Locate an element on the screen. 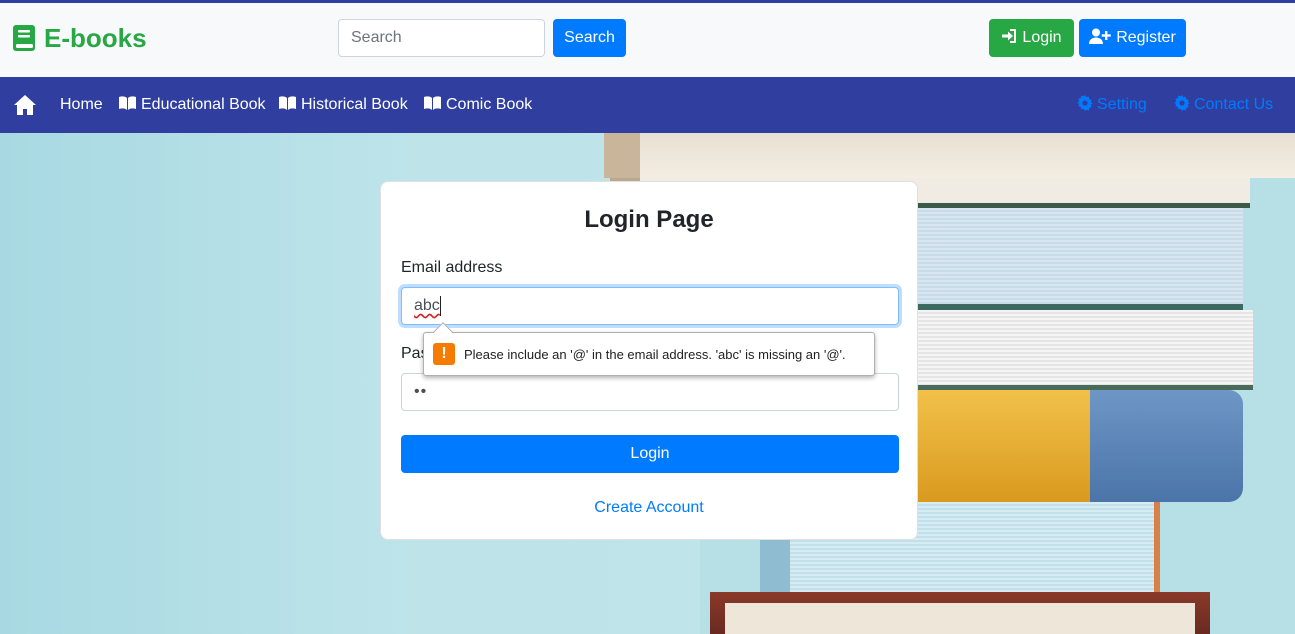  nav-contact-us: Contact Us is located at coordinates (1224, 105).